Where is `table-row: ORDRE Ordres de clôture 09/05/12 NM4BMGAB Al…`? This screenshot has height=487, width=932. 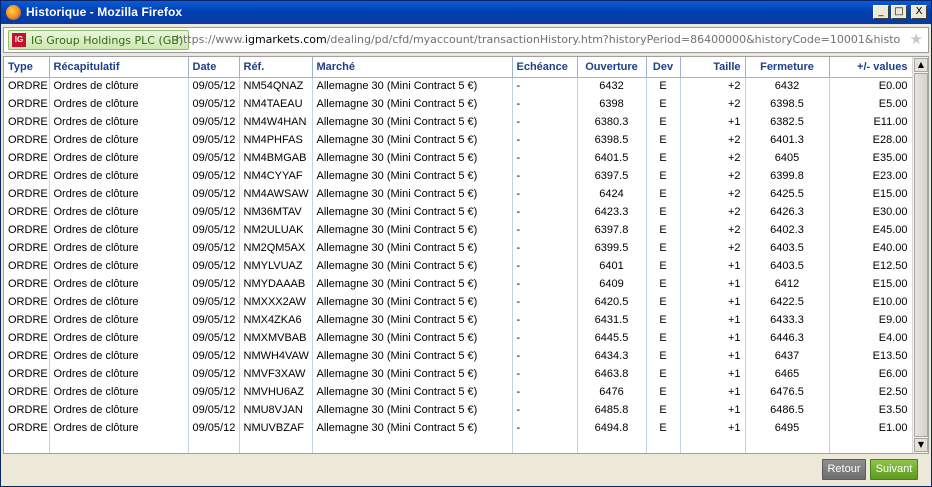
table-row: ORDRE Ordres de clôture 09/05/12 NM4BMGAB Al… is located at coordinates (458, 158).